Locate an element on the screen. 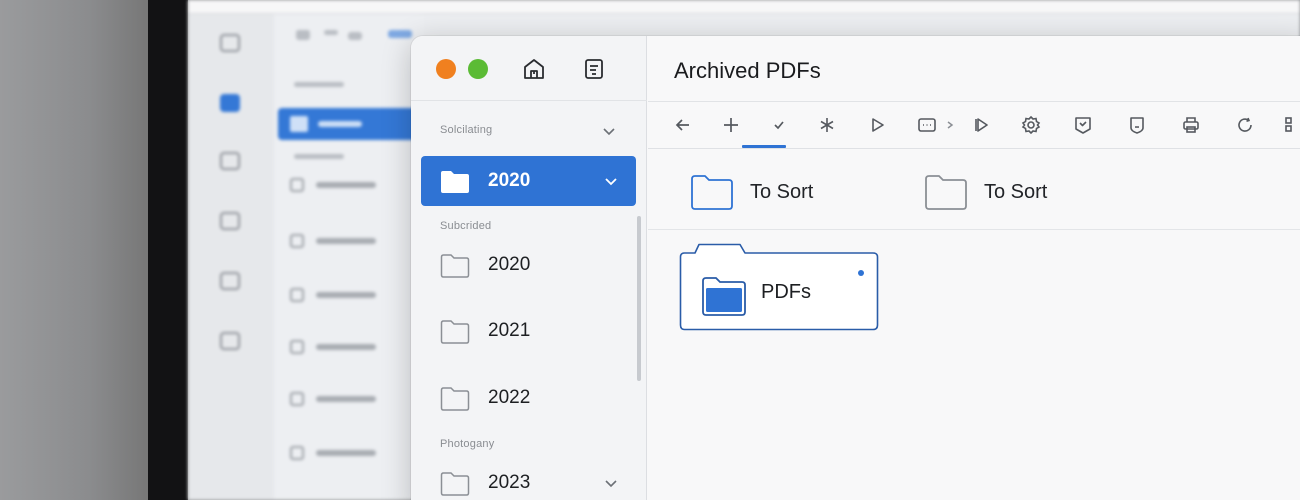 The image size is (1300, 500). folder-label: PDFs is located at coordinates (786, 292).